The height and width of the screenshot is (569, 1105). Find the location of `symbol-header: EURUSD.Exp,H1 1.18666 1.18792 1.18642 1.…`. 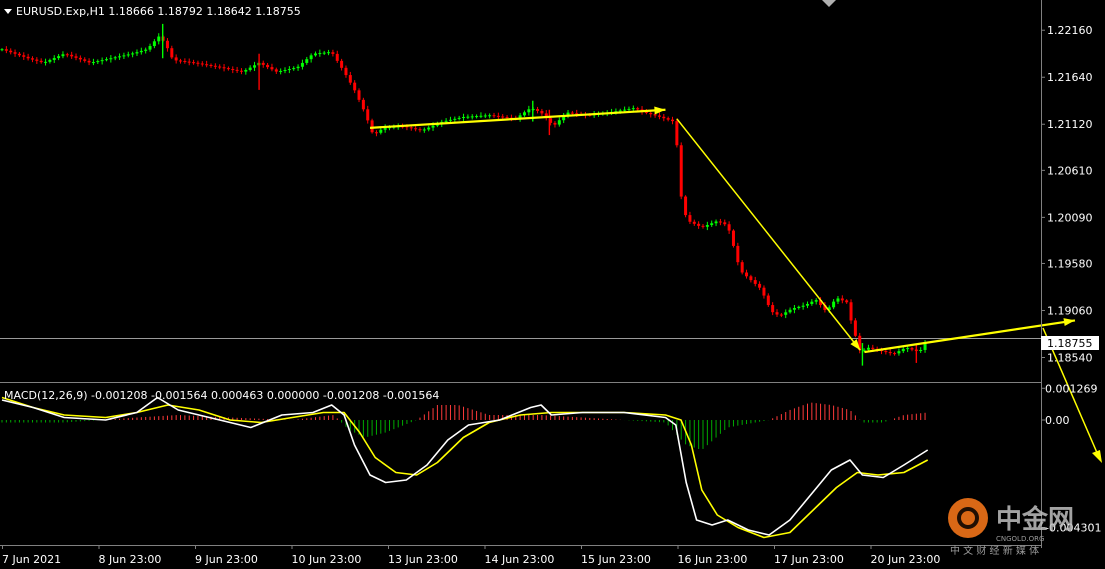

symbol-header: EURUSD.Exp,H1 1.18666 1.18792 1.18642 1.… is located at coordinates (158, 11).